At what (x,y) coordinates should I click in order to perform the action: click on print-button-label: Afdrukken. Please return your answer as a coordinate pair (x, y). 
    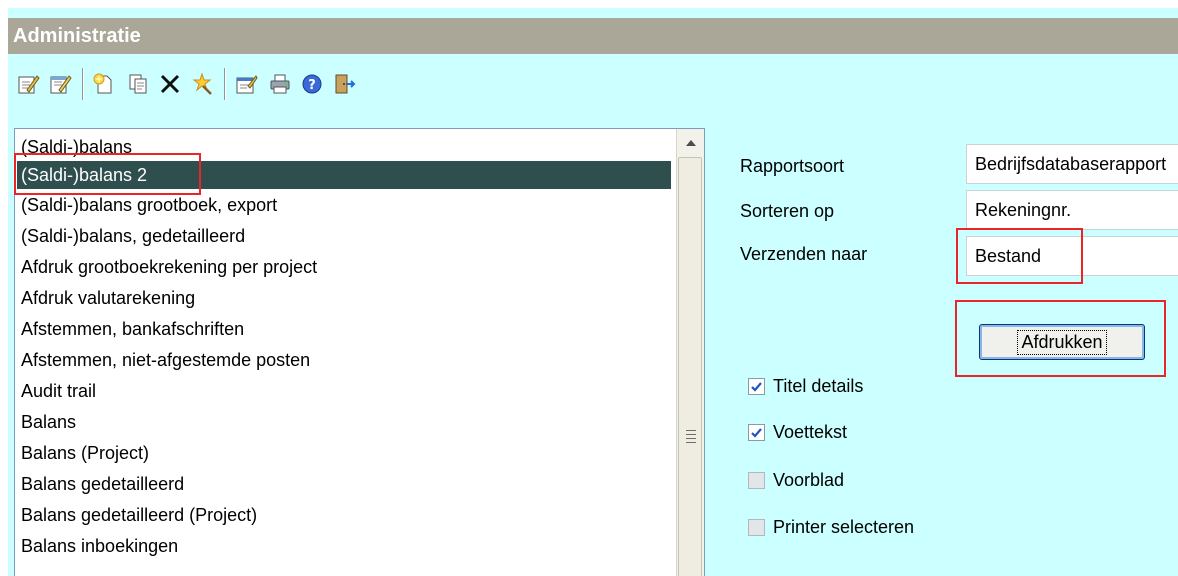
    Looking at the image, I should click on (1062, 342).